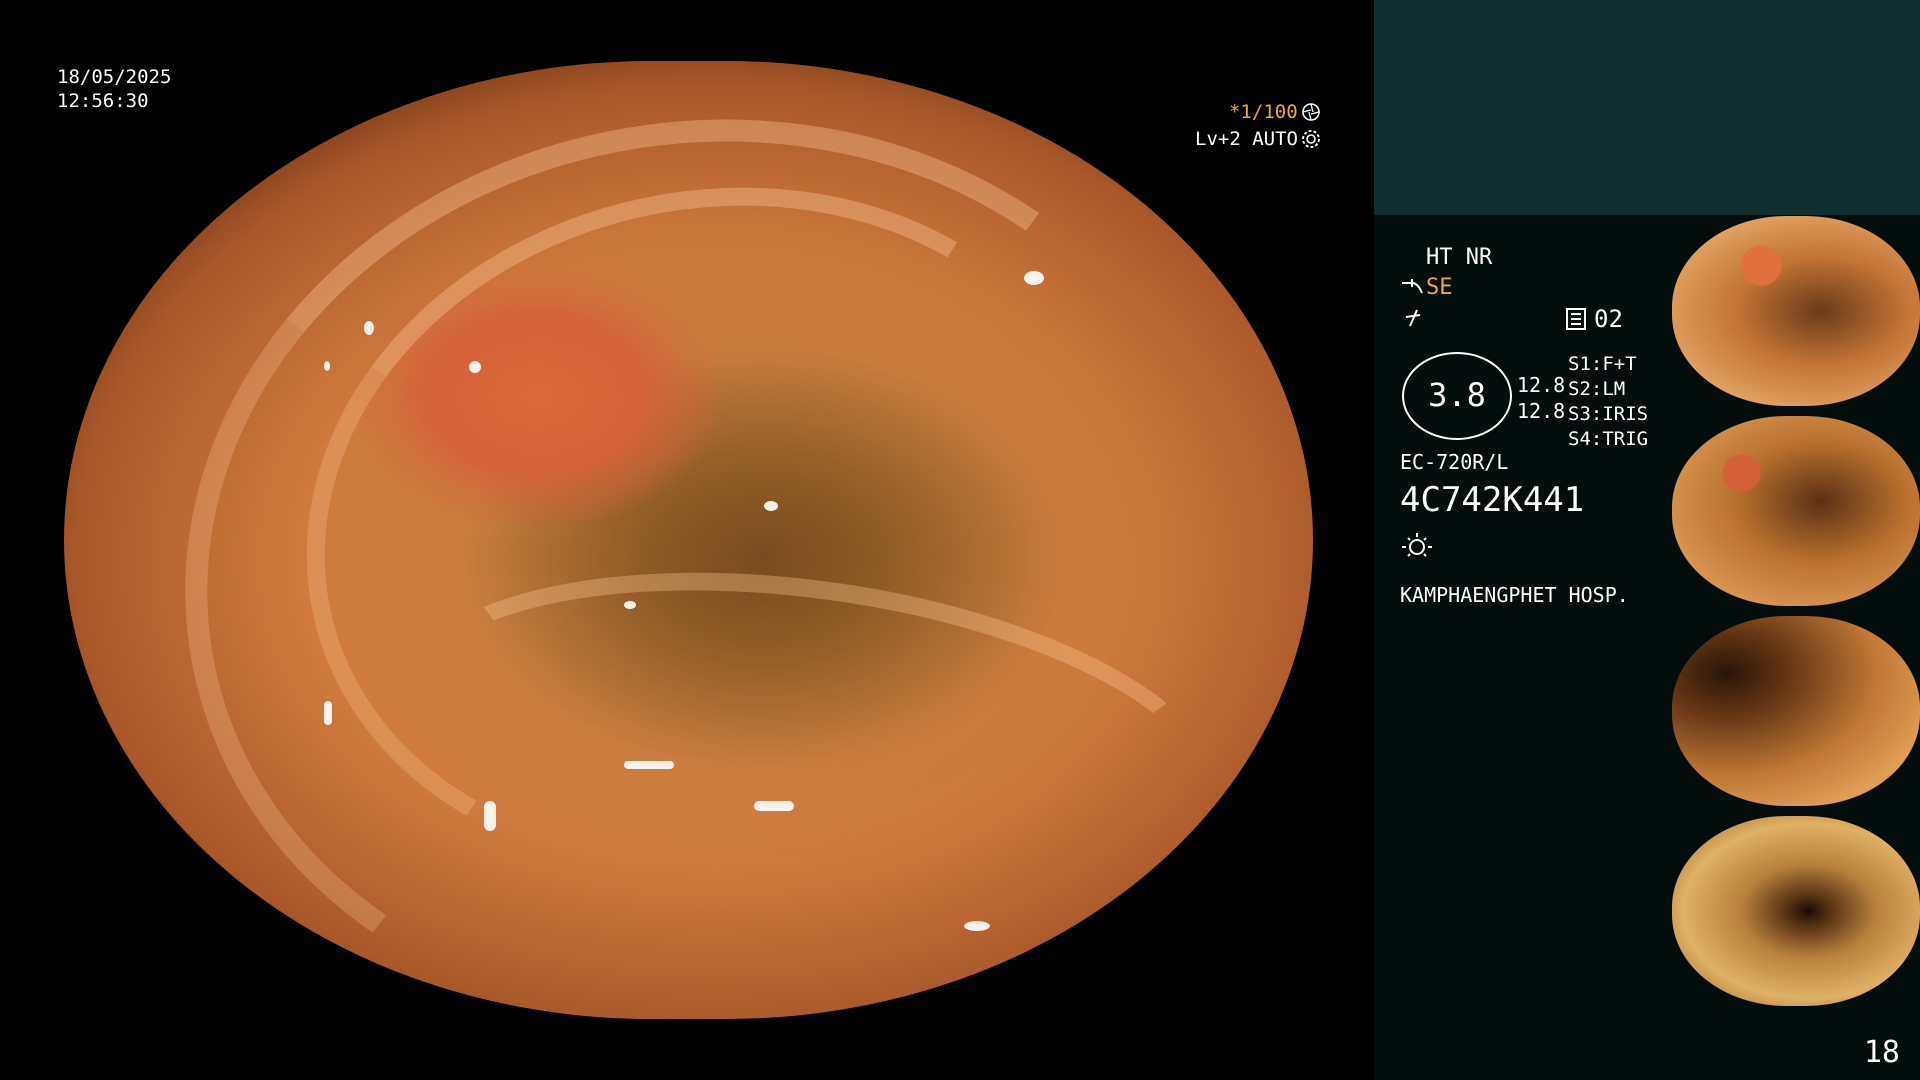  Describe the element at coordinates (1647, 107) in the screenshot. I see `panel-header-box` at that location.